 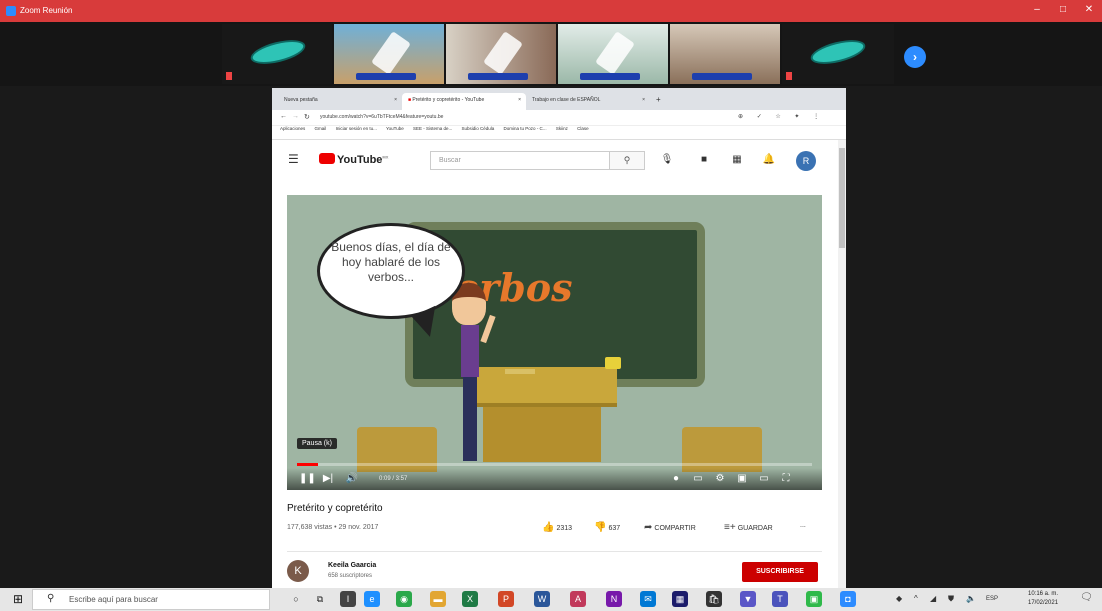 What do you see at coordinates (899, 598) in the screenshot?
I see `tray-app-icon: ◆` at bounding box center [899, 598].